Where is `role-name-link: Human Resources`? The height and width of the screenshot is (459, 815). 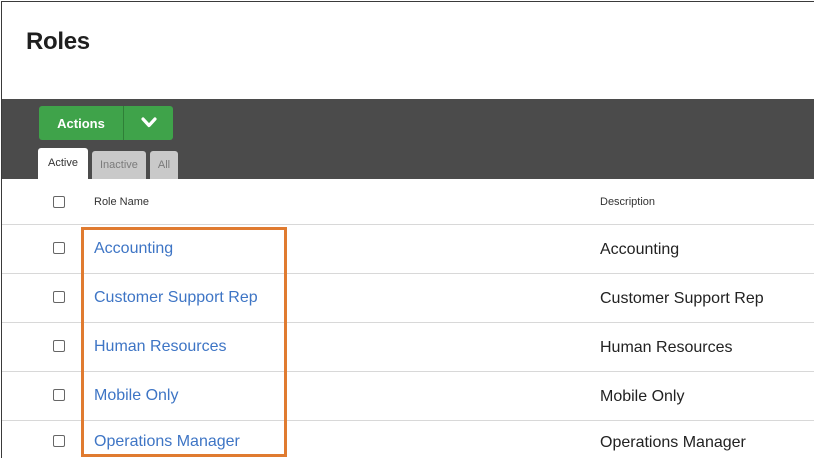 role-name-link: Human Resources is located at coordinates (160, 347).